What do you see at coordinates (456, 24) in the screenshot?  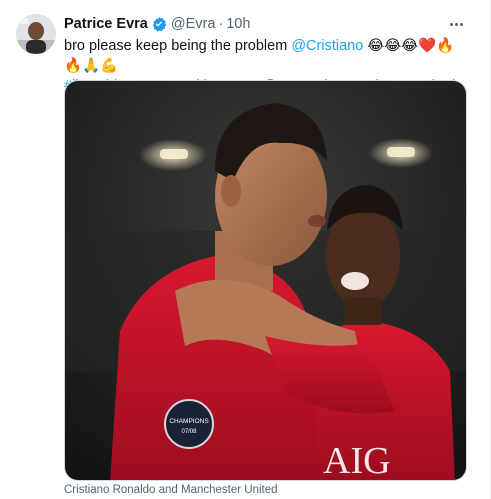 I see `more-options-icon` at bounding box center [456, 24].